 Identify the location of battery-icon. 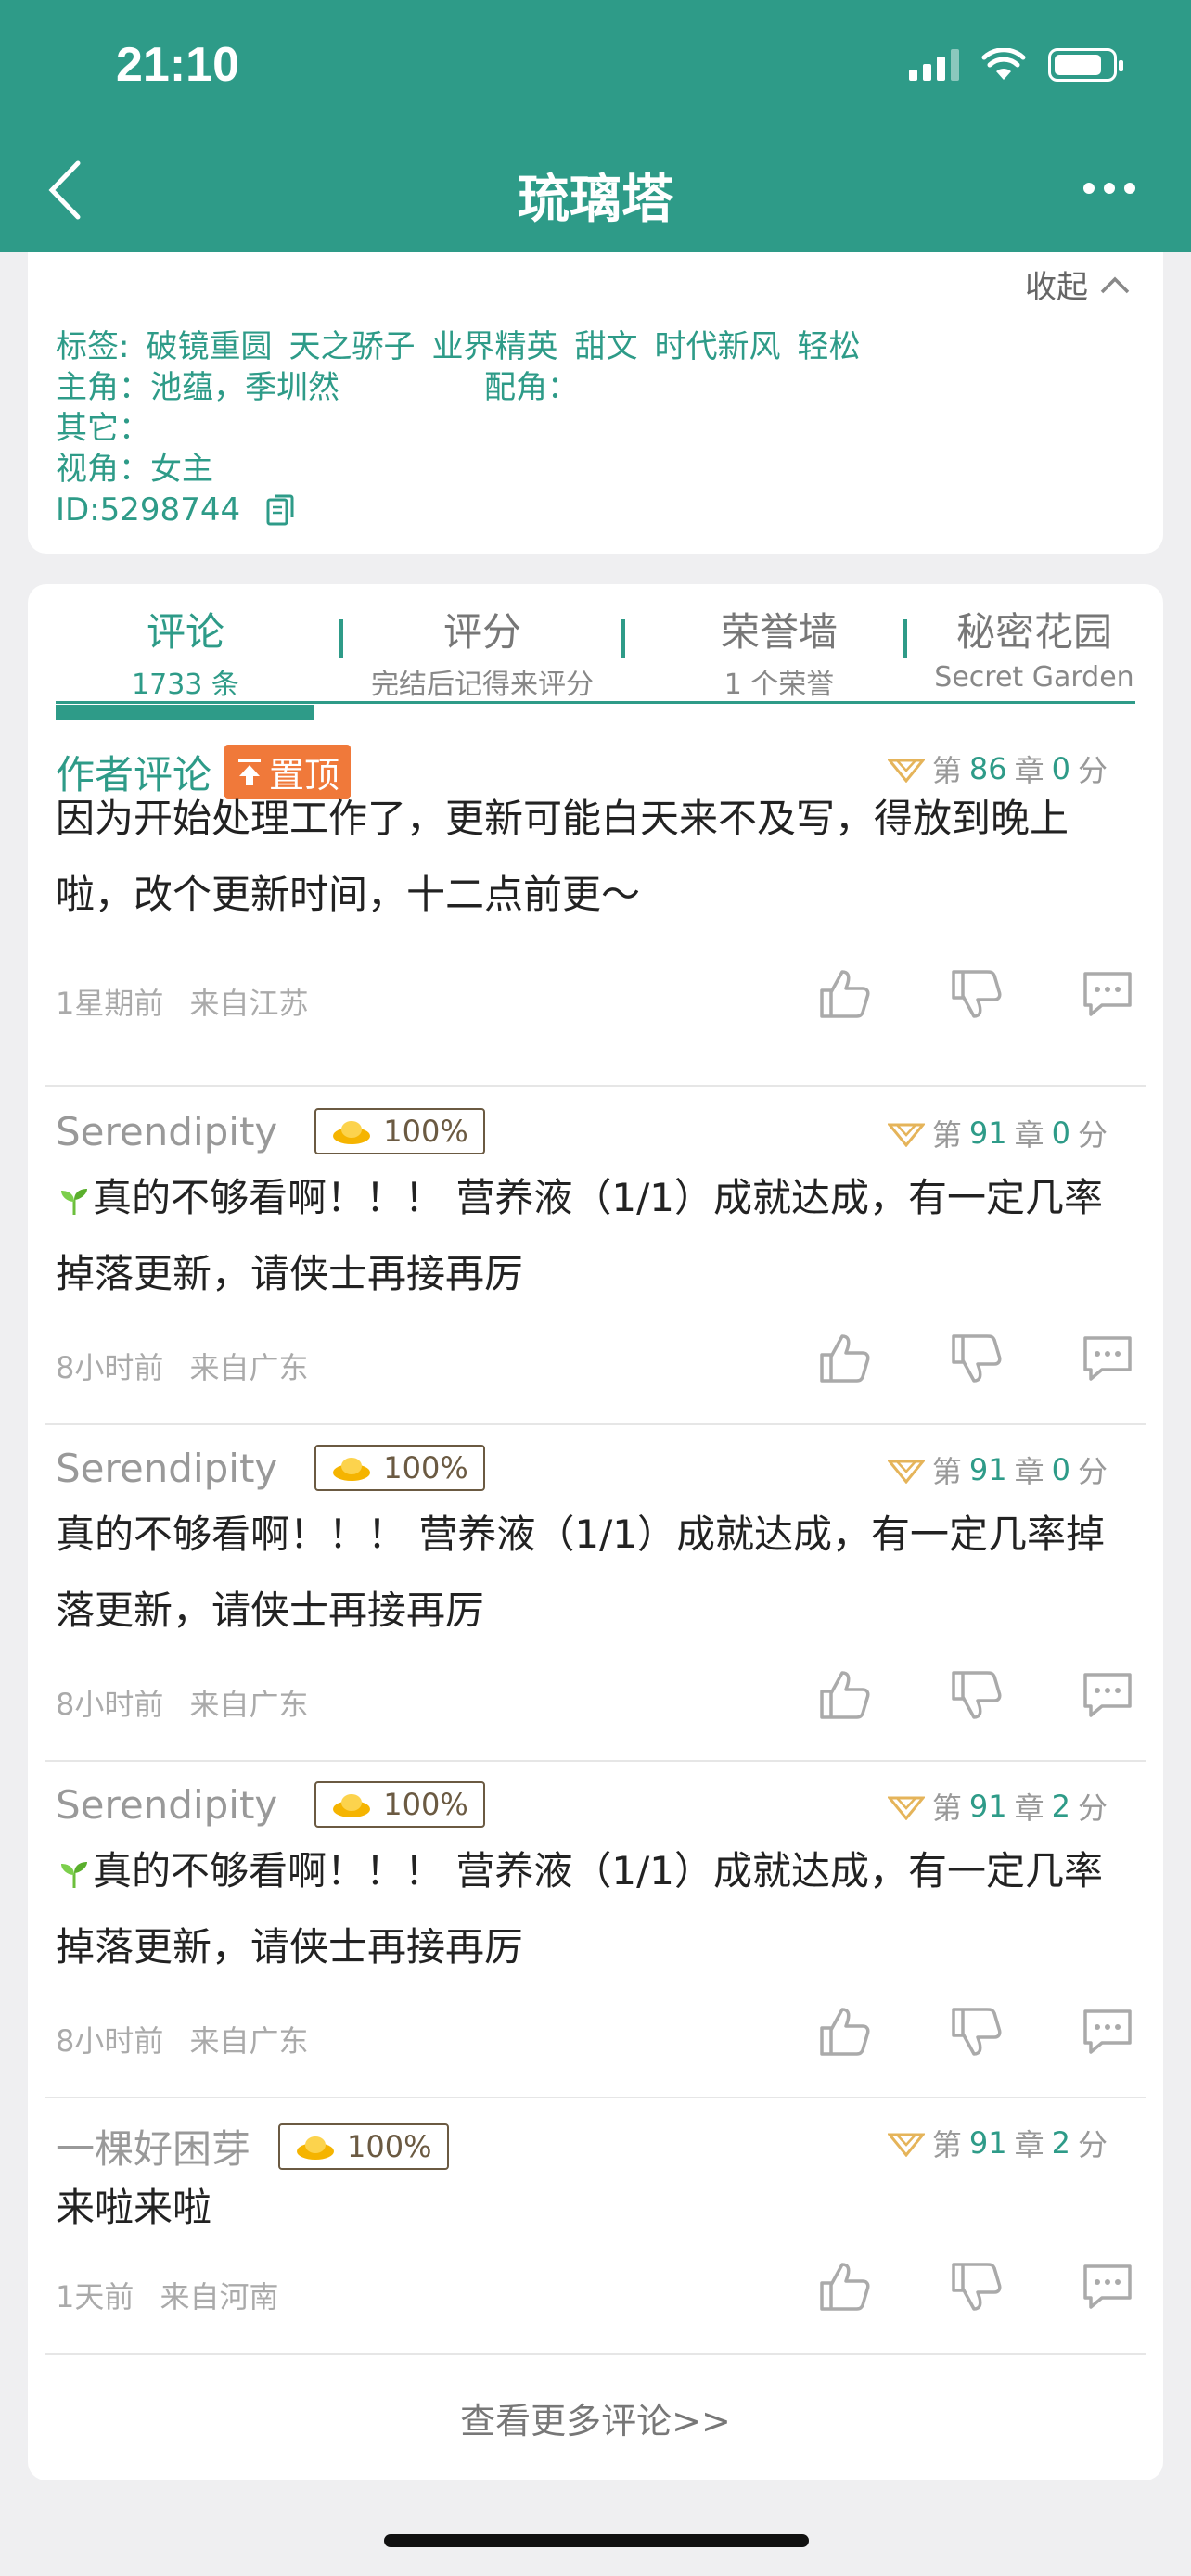
(1085, 65).